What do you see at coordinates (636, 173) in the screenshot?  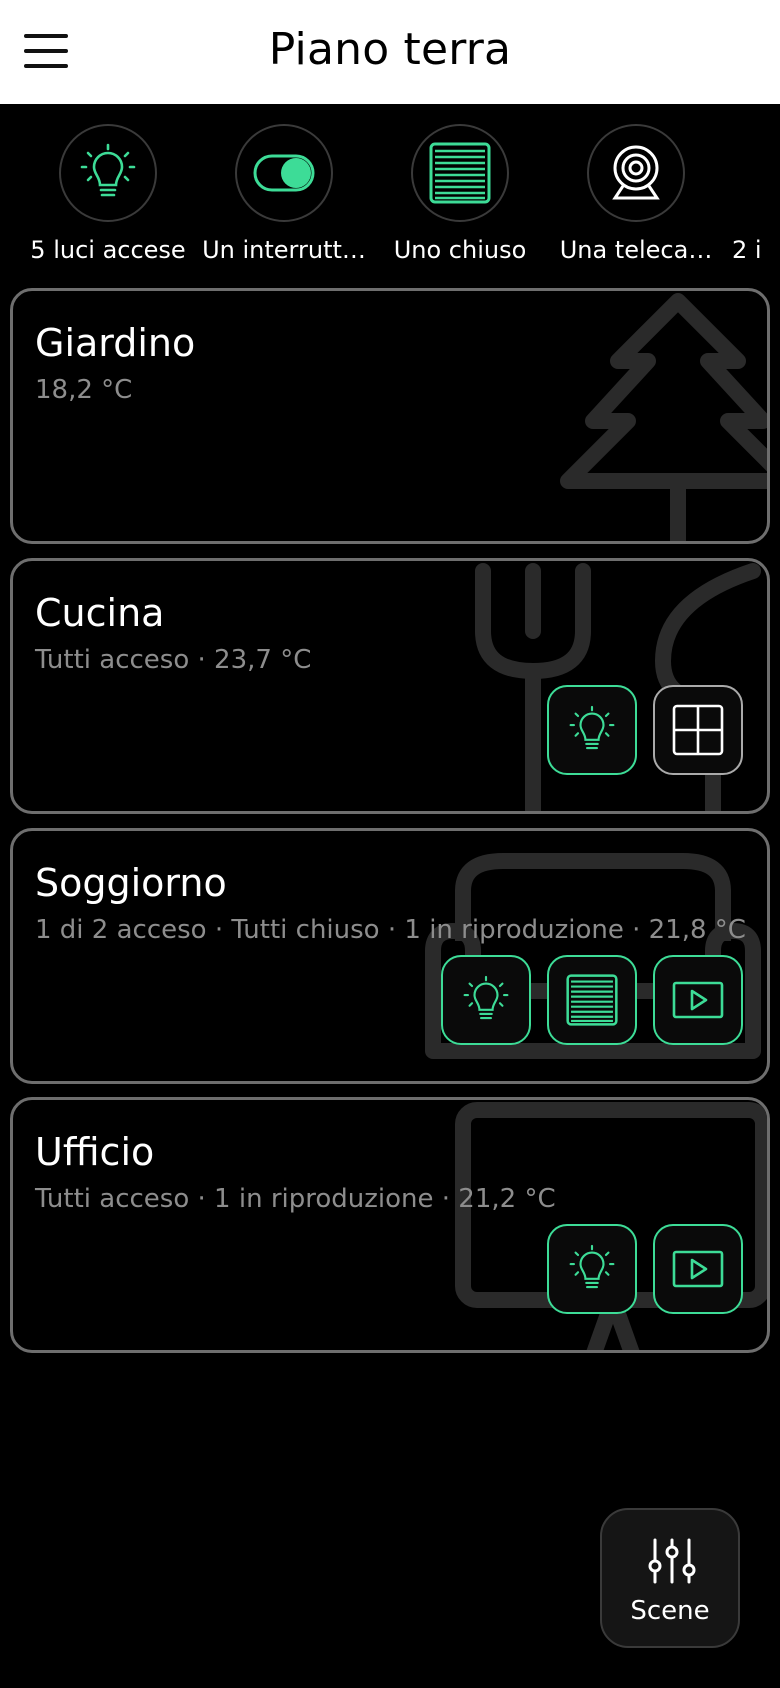 I see `webcam-icon` at bounding box center [636, 173].